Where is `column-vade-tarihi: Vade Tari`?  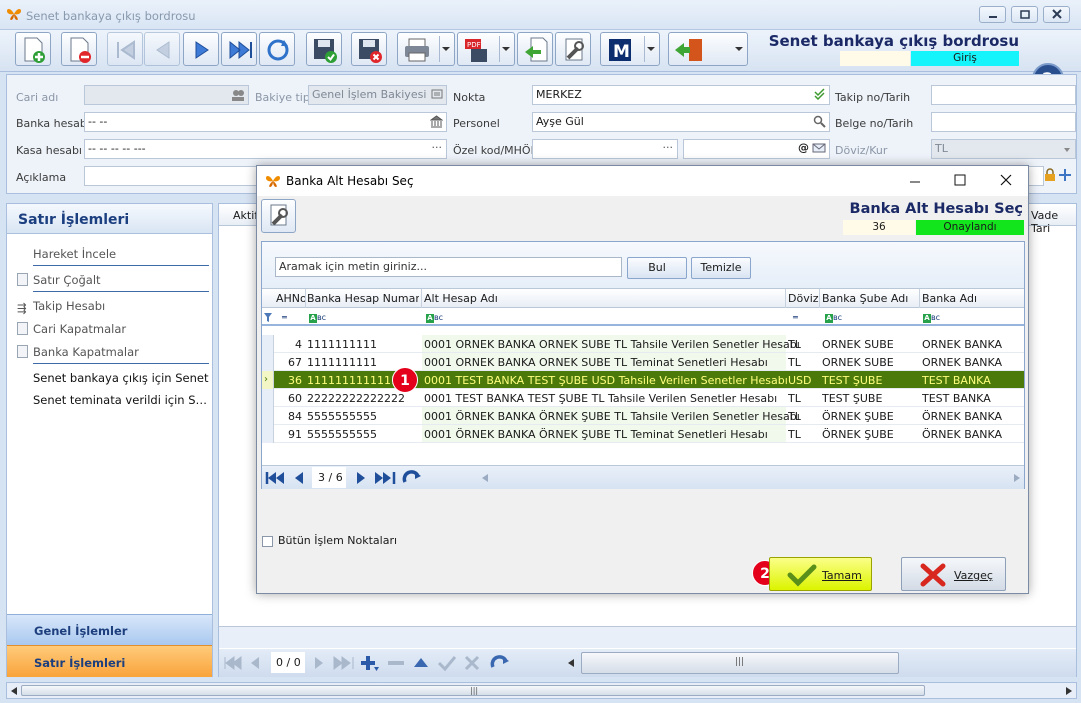 column-vade-tarihi: Vade Tari is located at coordinates (1053, 222).